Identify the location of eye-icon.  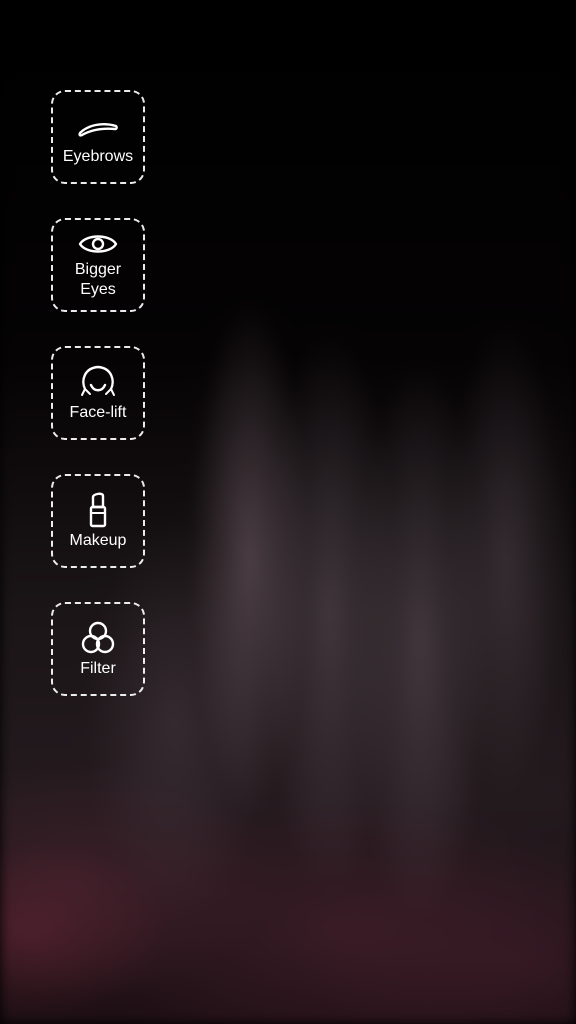
(98, 244).